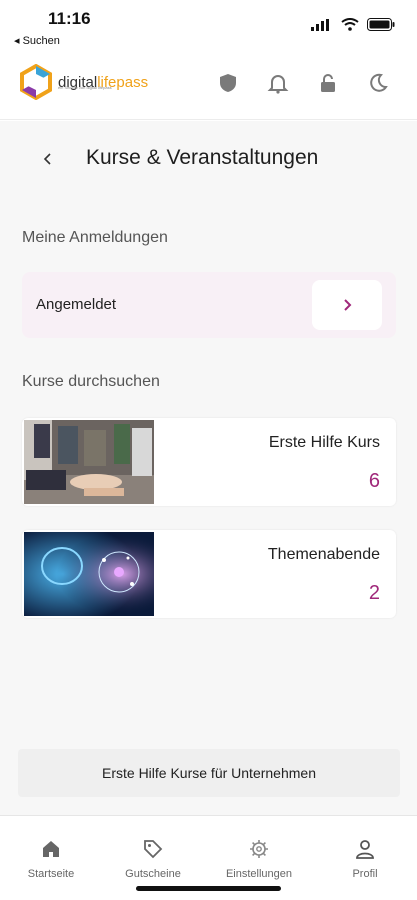 This screenshot has height=900, width=417. Describe the element at coordinates (228, 83) in the screenshot. I see `shield-icon` at that location.